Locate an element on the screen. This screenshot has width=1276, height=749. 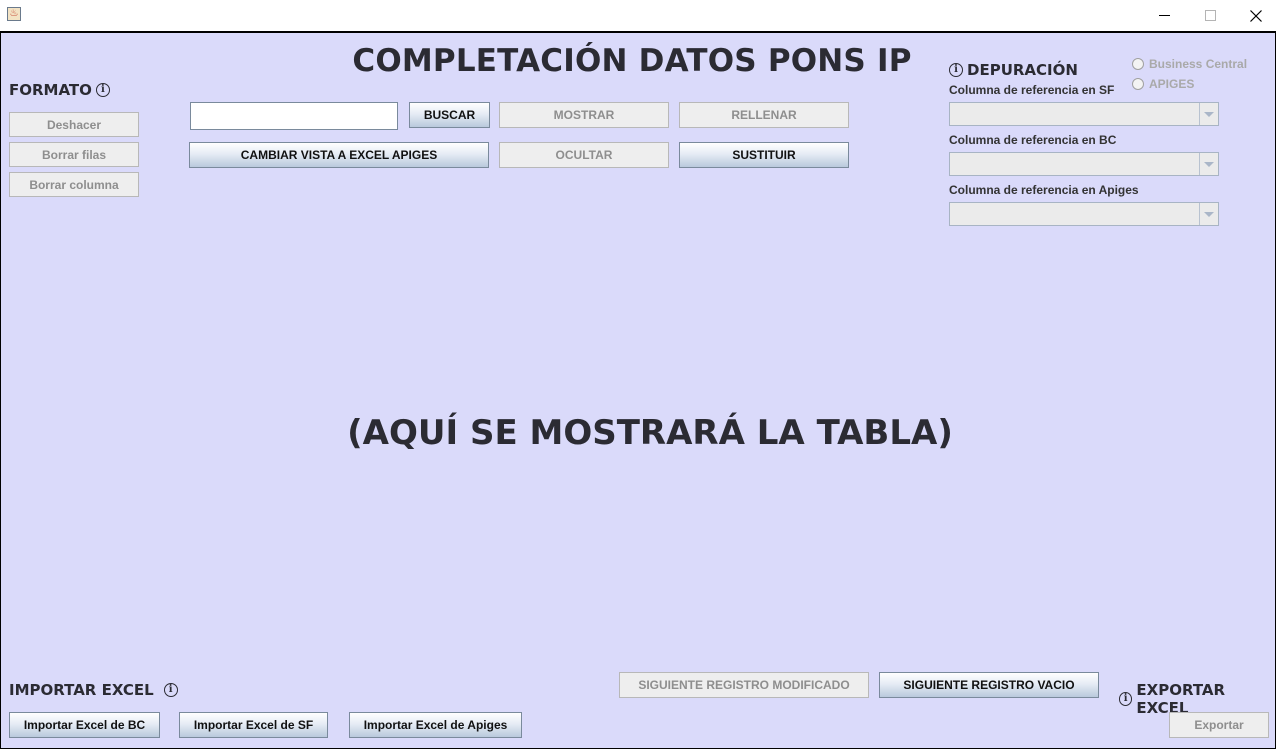
maximize-icon is located at coordinates (1210, 15).